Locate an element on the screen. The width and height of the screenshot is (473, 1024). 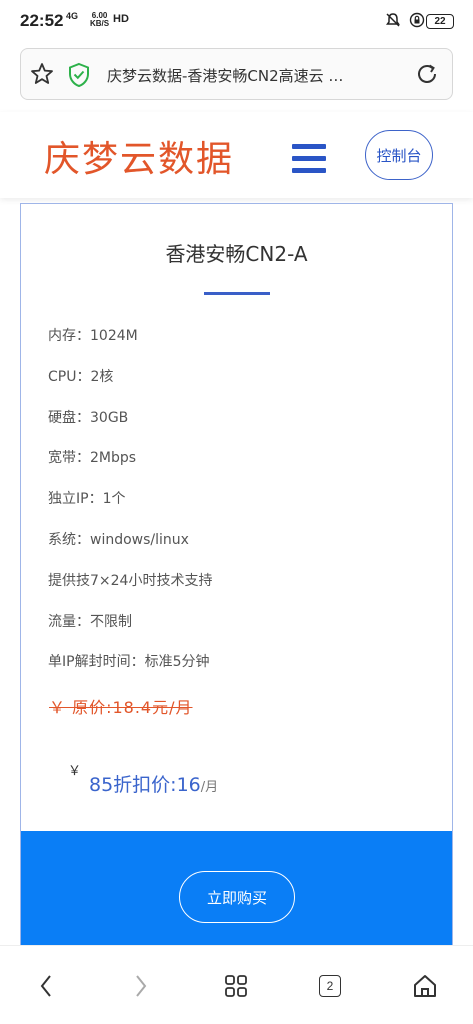
battery-level: 22 is located at coordinates (440, 21).